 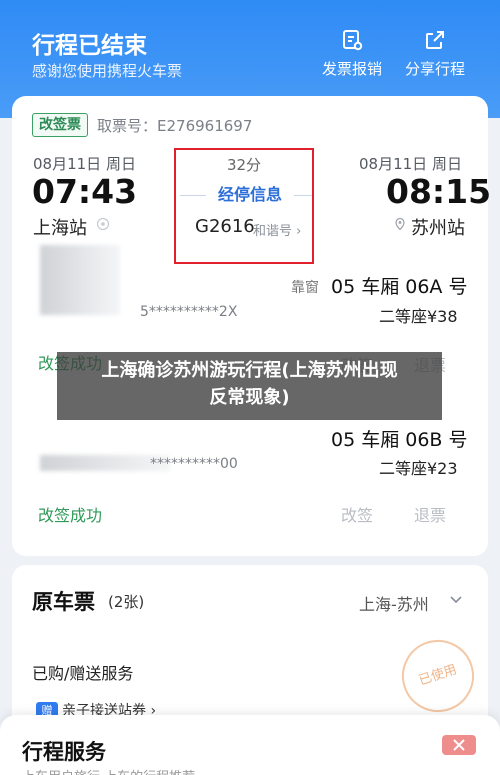 I want to click on arrive-station: 苏州站, so click(x=438, y=227).